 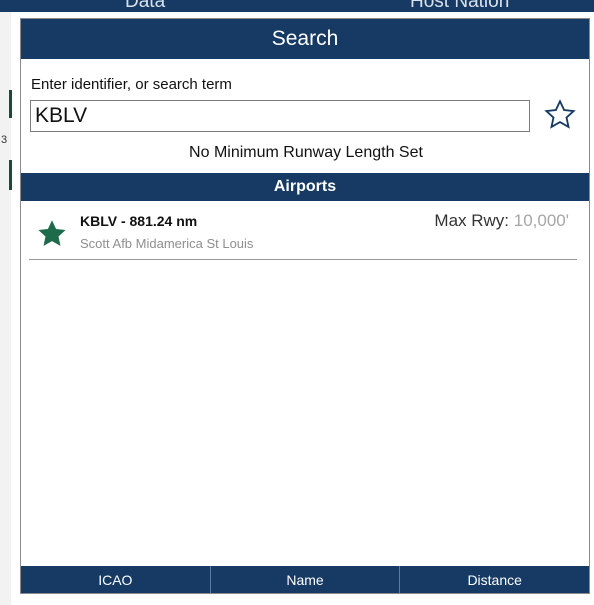 I want to click on runway-length-note: No Minimum Runway Length Set, so click(x=306, y=152).